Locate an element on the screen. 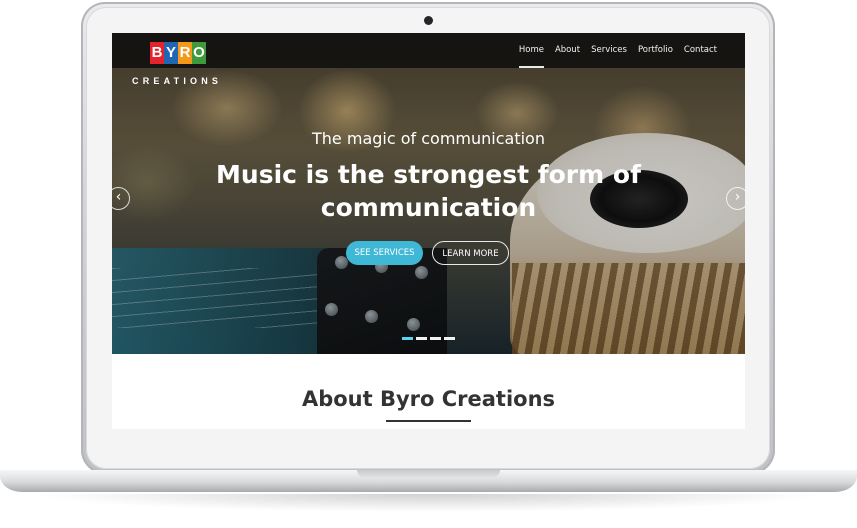  logo-letter: Y is located at coordinates (171, 53).